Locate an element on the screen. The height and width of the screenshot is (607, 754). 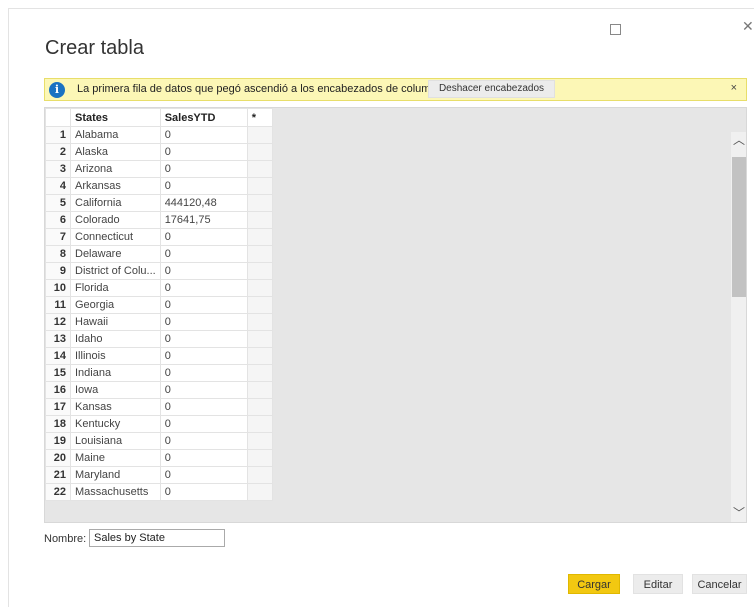
cell-state: Massachusetts is located at coordinates (115, 492).